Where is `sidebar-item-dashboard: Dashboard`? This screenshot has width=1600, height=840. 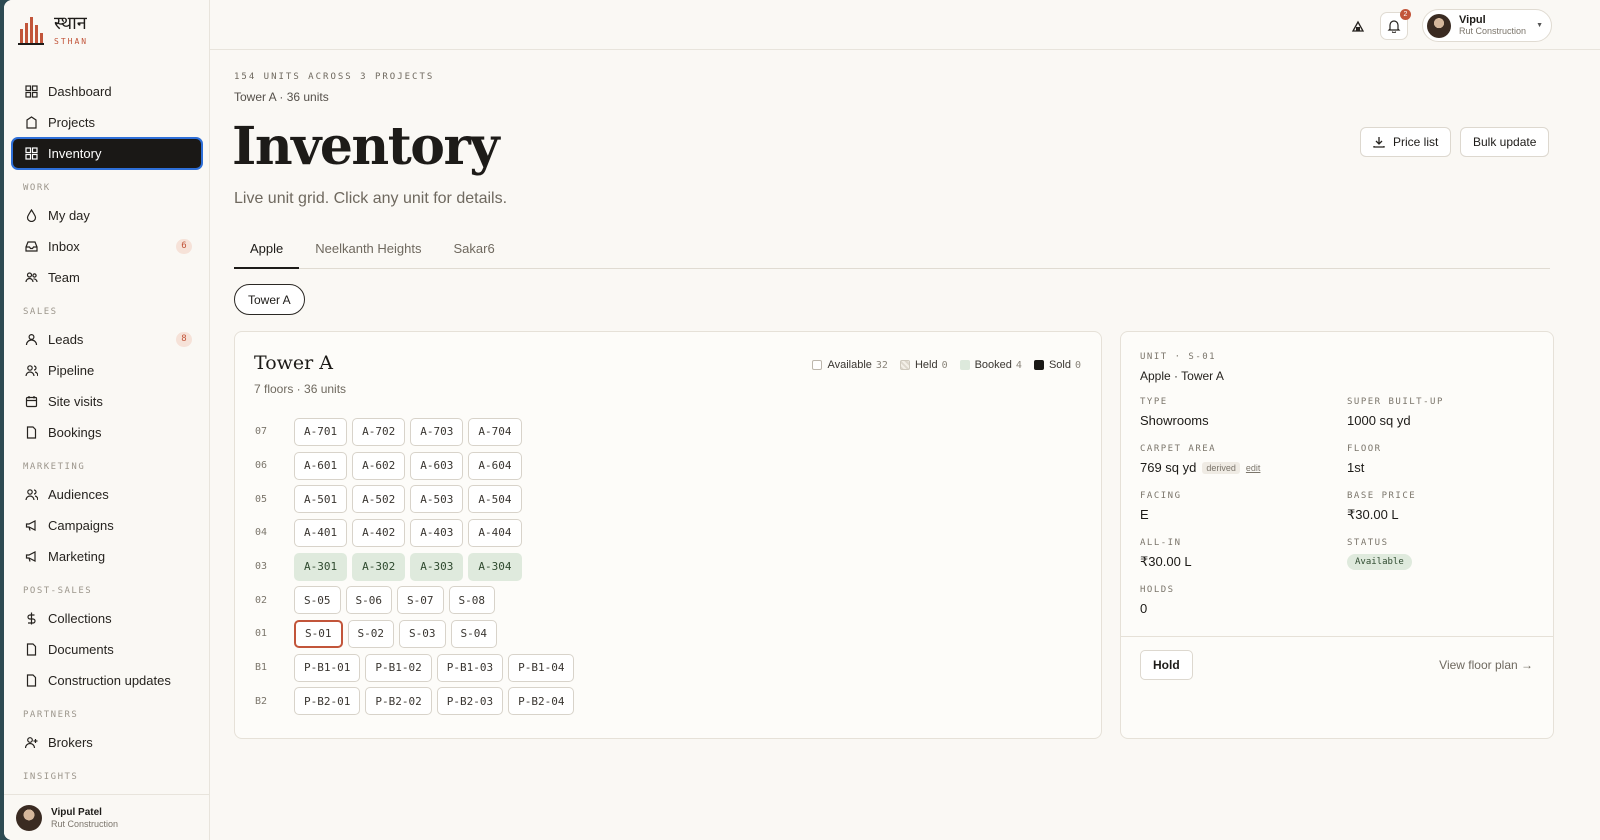 sidebar-item-dashboard: Dashboard is located at coordinates (107, 91).